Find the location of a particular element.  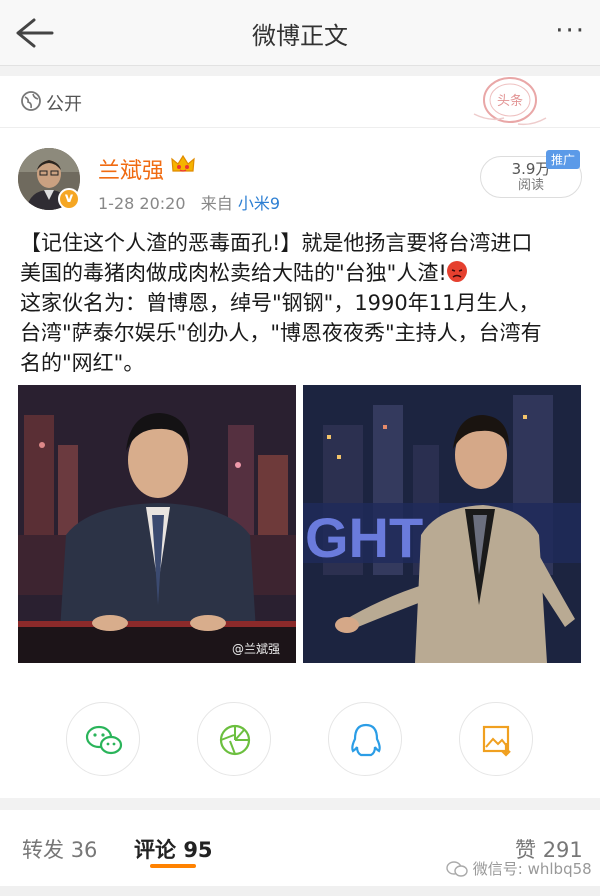

headline-stamp-icon: 头条 is located at coordinates (510, 101).